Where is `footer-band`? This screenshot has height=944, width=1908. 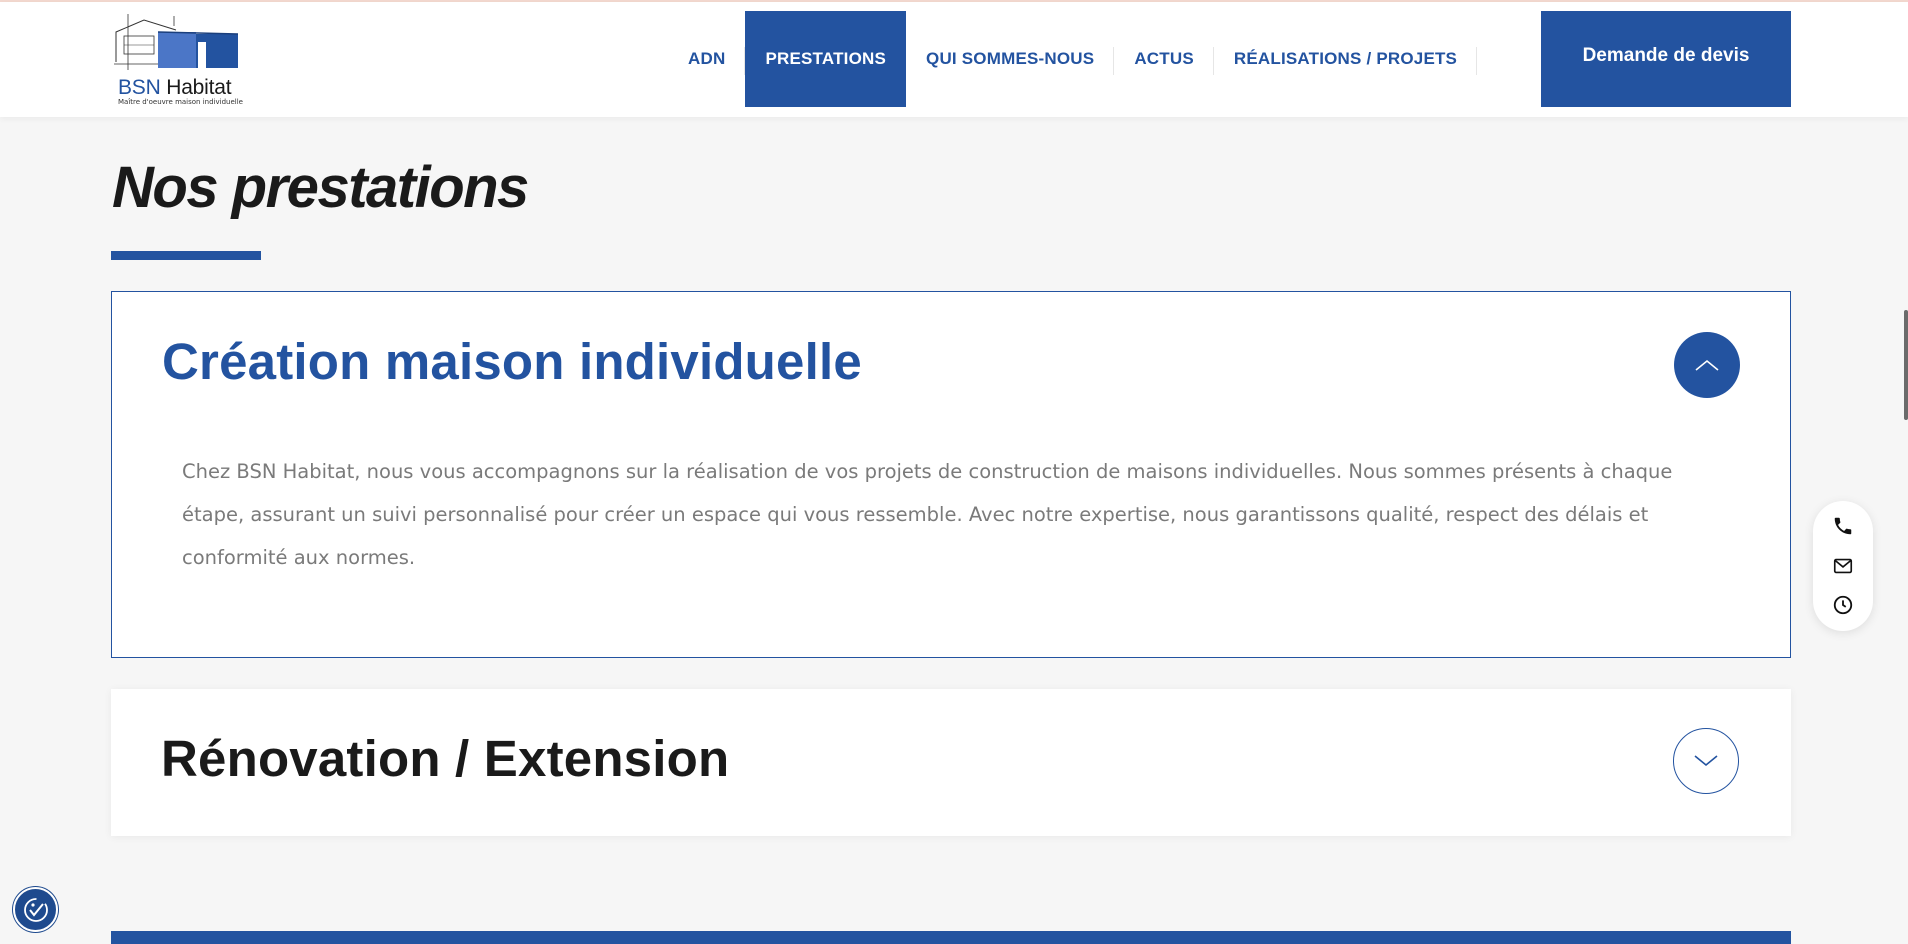
footer-band is located at coordinates (951, 937).